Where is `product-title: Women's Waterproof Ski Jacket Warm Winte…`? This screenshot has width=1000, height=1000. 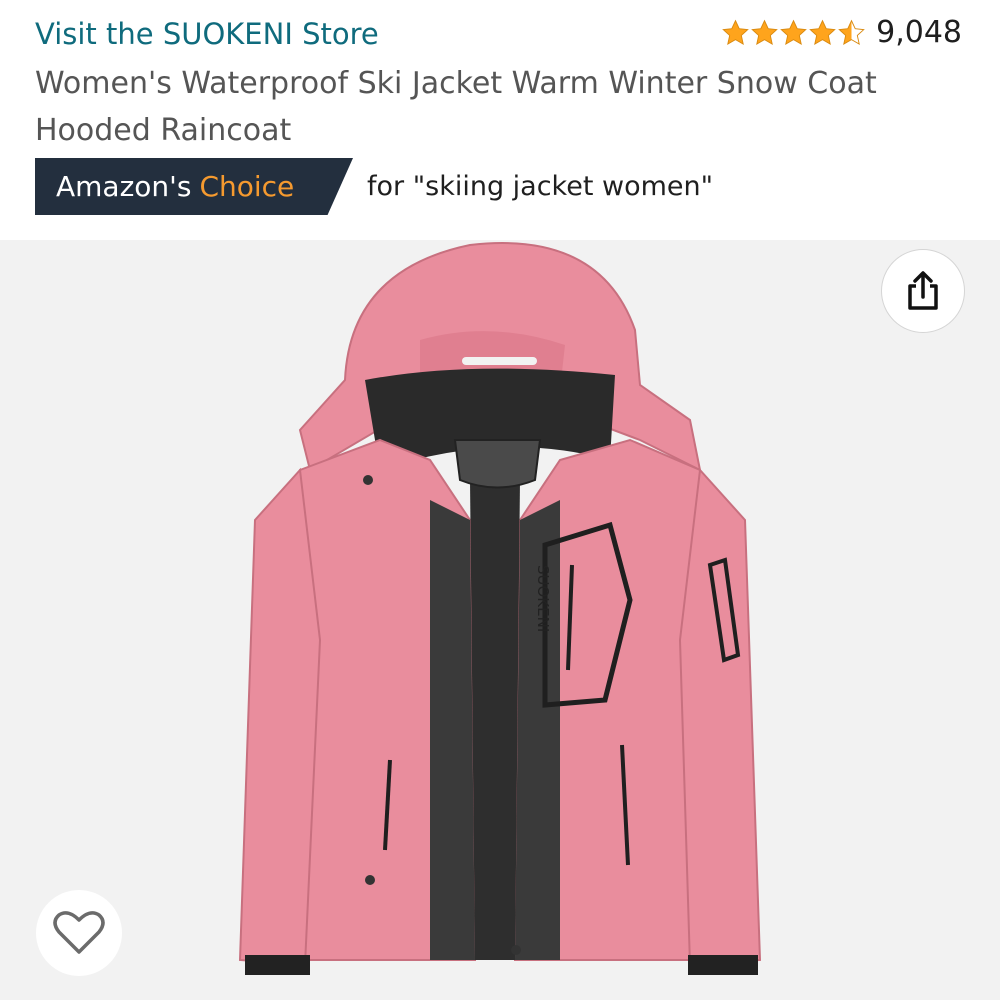
product-title: Women's Waterproof Ski Jacket Warm Winte… is located at coordinates (456, 107).